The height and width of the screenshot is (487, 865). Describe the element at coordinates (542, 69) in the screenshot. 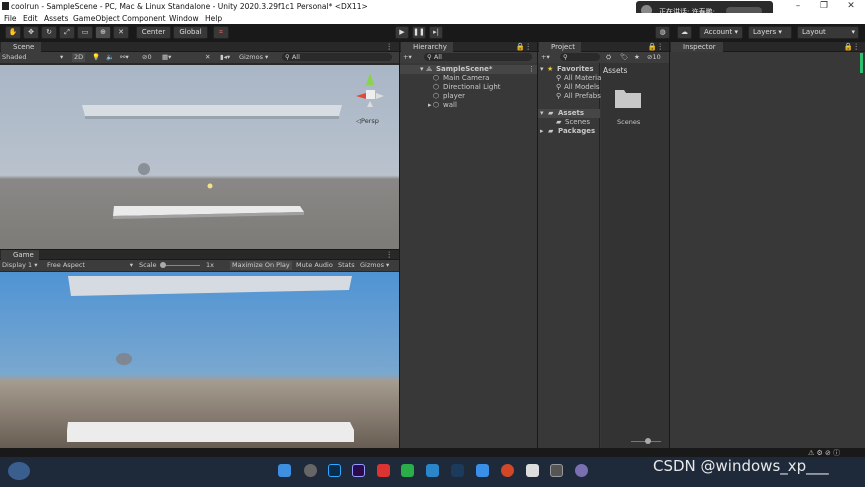

I see `favorites-expand-icon: ▾` at that location.